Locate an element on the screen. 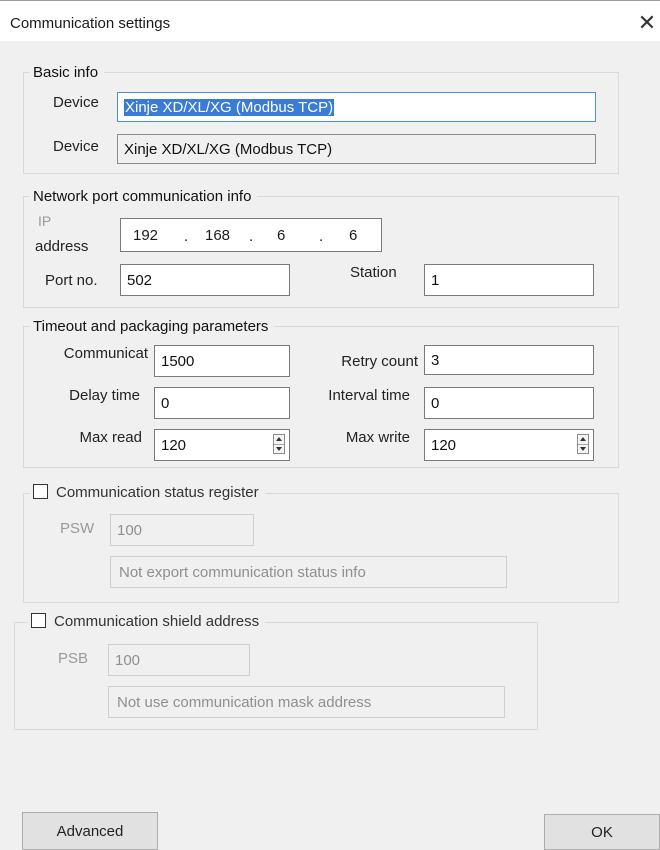 The width and height of the screenshot is (660, 850). shield-info-field: Not use communication mask address is located at coordinates (306, 702).